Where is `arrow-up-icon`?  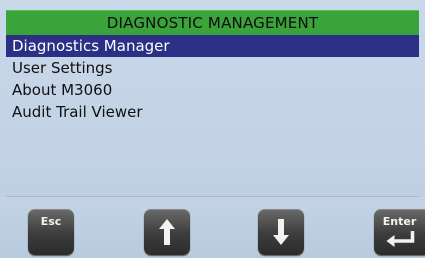
arrow-up-icon is located at coordinates (167, 232).